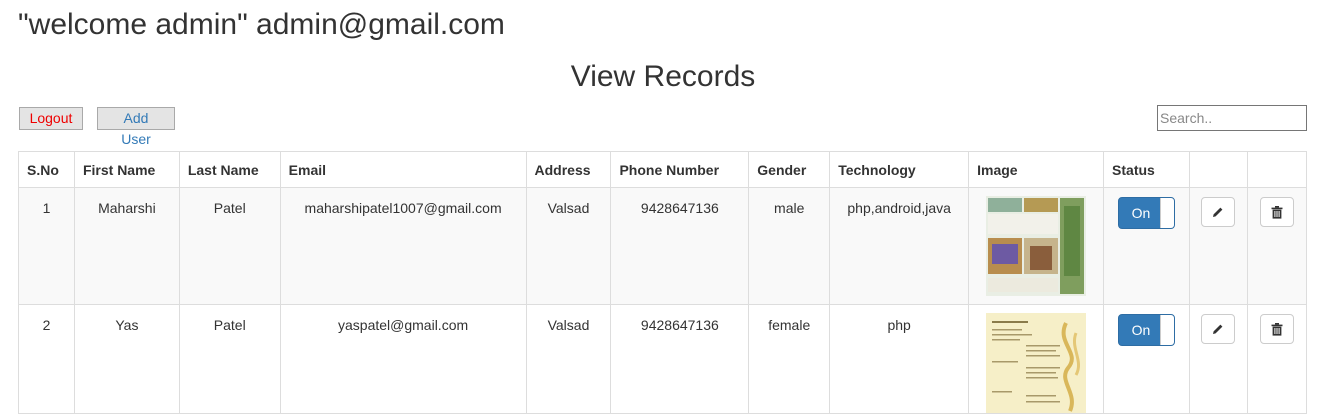  What do you see at coordinates (680, 169) in the screenshot?
I see `col-phone: Phone Number` at bounding box center [680, 169].